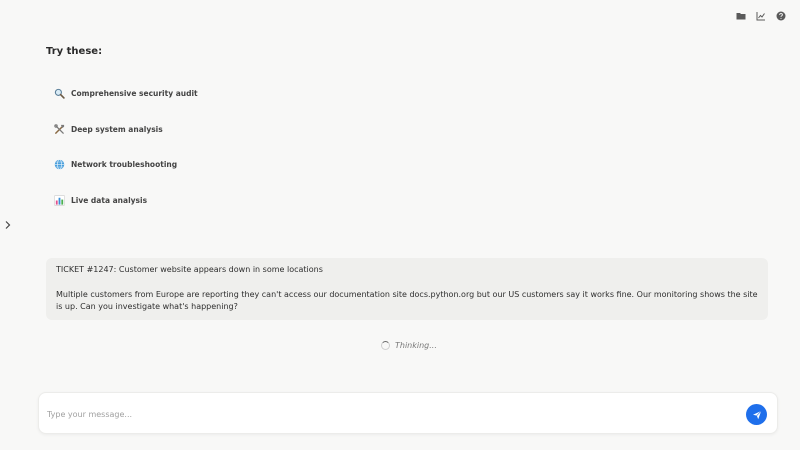  Describe the element at coordinates (385, 345) in the screenshot. I see `spinner-icon` at that location.